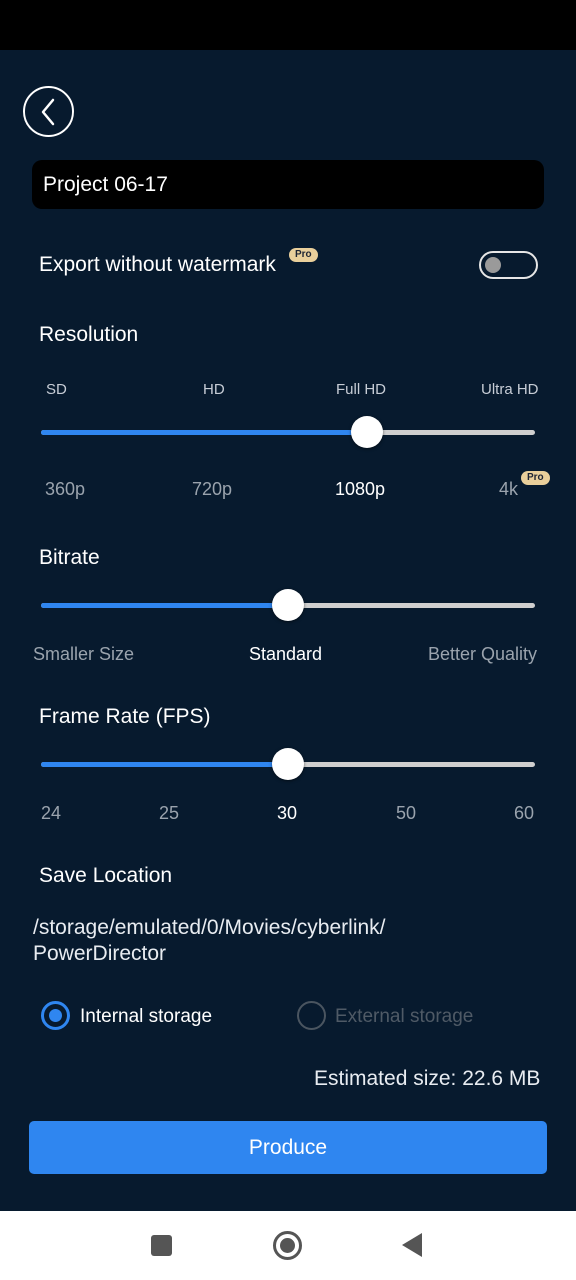 Image resolution: width=576 pixels, height=1280 pixels. I want to click on bitrate-label-standard: Standard, so click(286, 654).